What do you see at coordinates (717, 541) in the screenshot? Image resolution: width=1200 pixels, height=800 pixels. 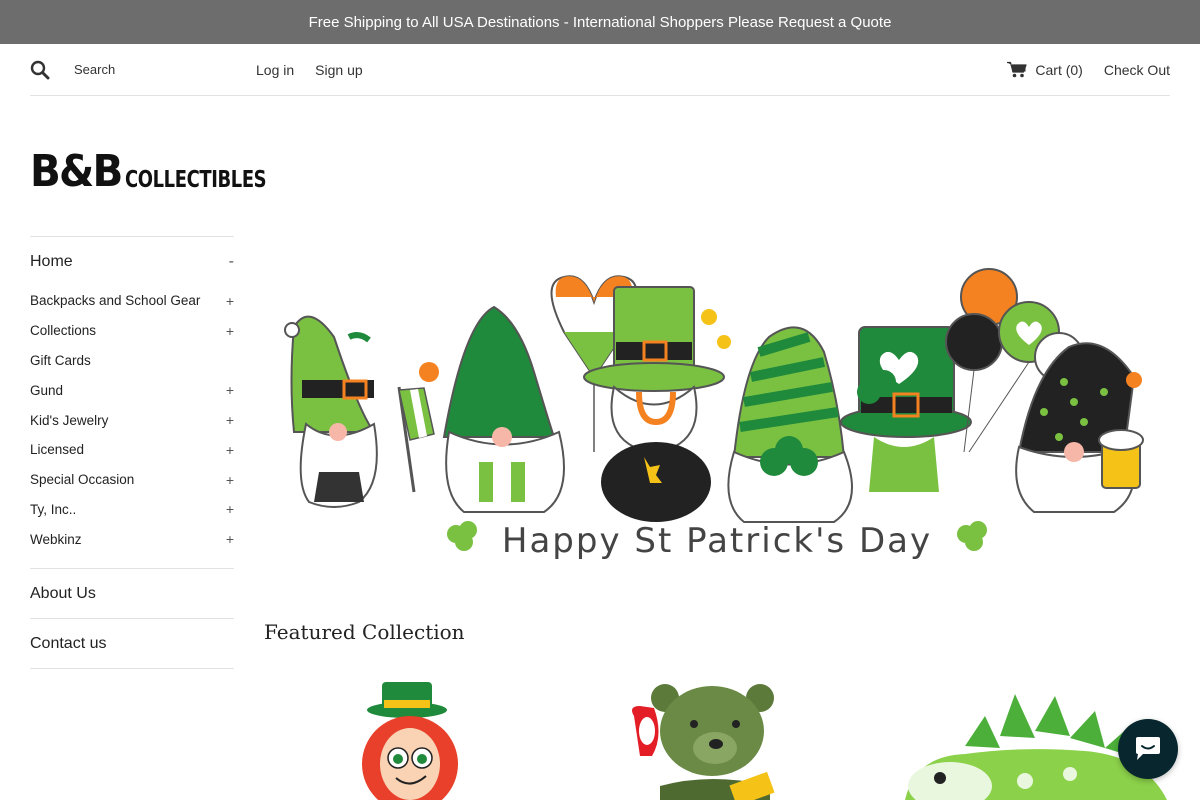 I see `hero-caption: Happy St Patrick's Day` at bounding box center [717, 541].